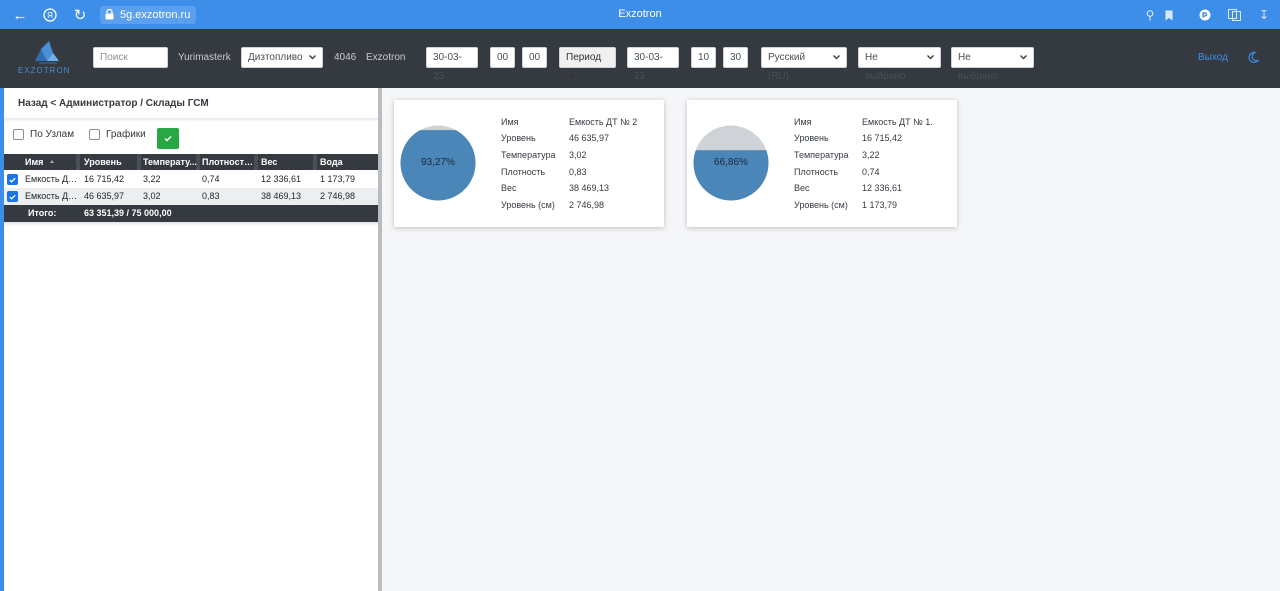  I want to click on cell-density: 0,74, so click(211, 179).